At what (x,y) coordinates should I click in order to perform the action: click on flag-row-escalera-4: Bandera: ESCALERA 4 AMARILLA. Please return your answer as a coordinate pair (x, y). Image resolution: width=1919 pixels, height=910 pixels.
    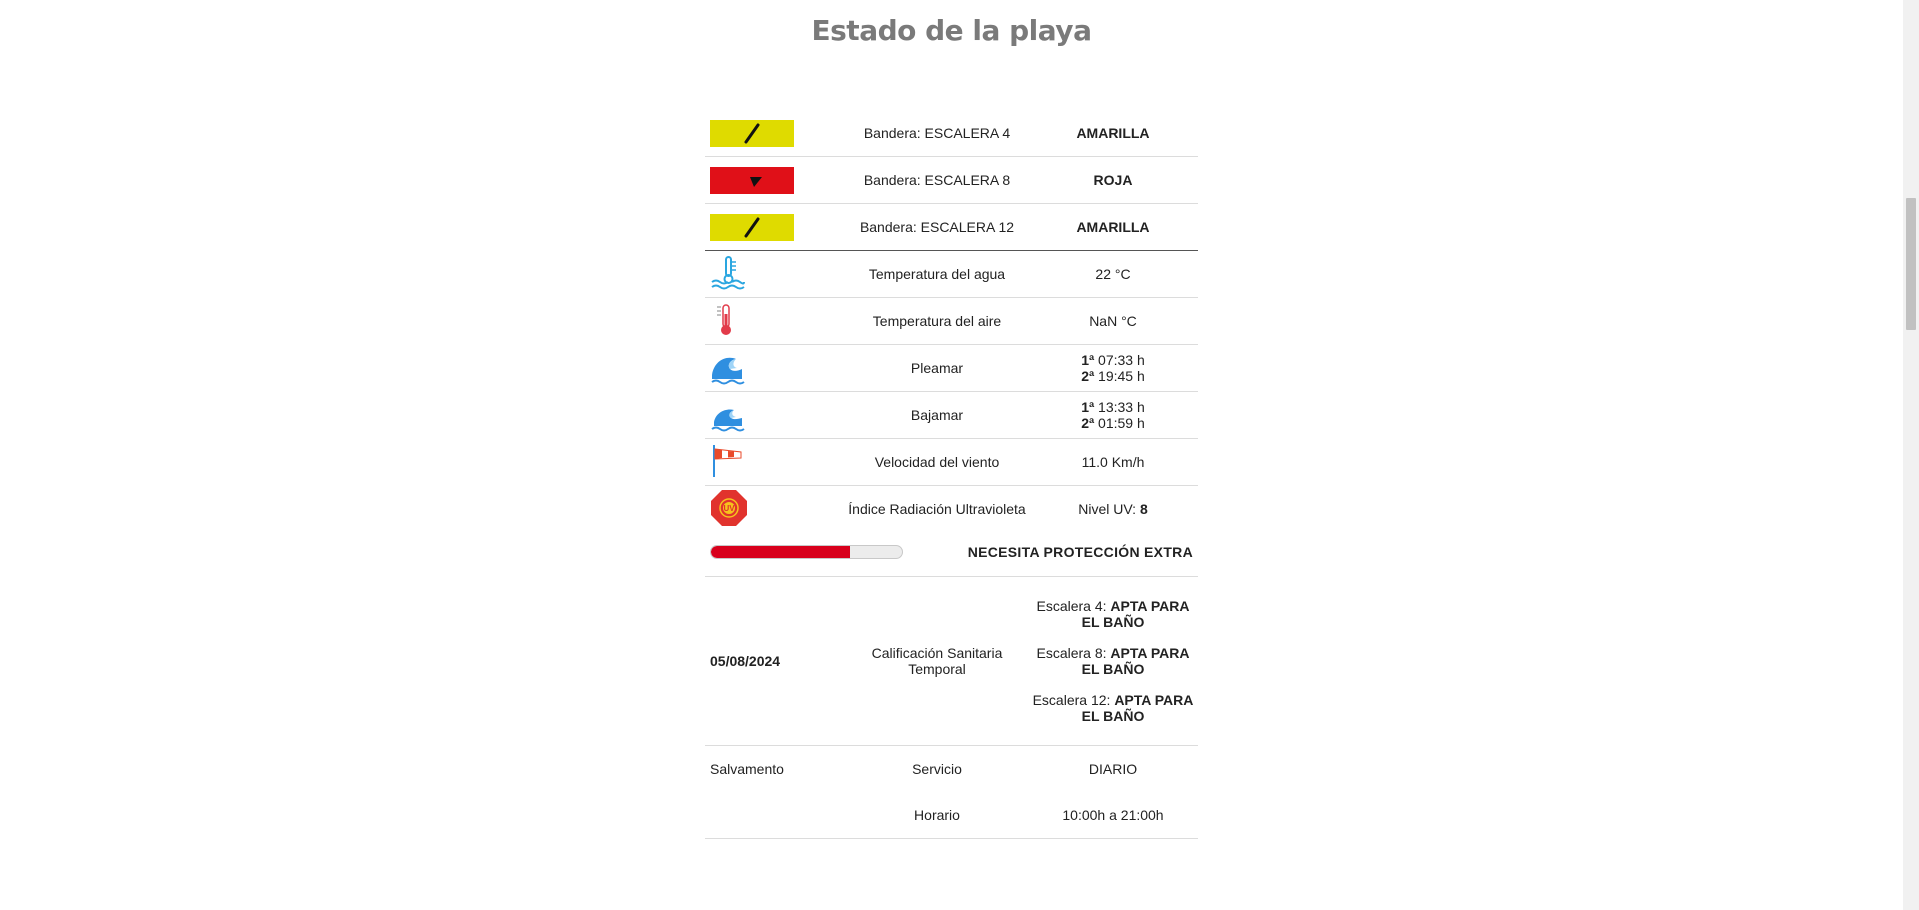
    Looking at the image, I should click on (951, 133).